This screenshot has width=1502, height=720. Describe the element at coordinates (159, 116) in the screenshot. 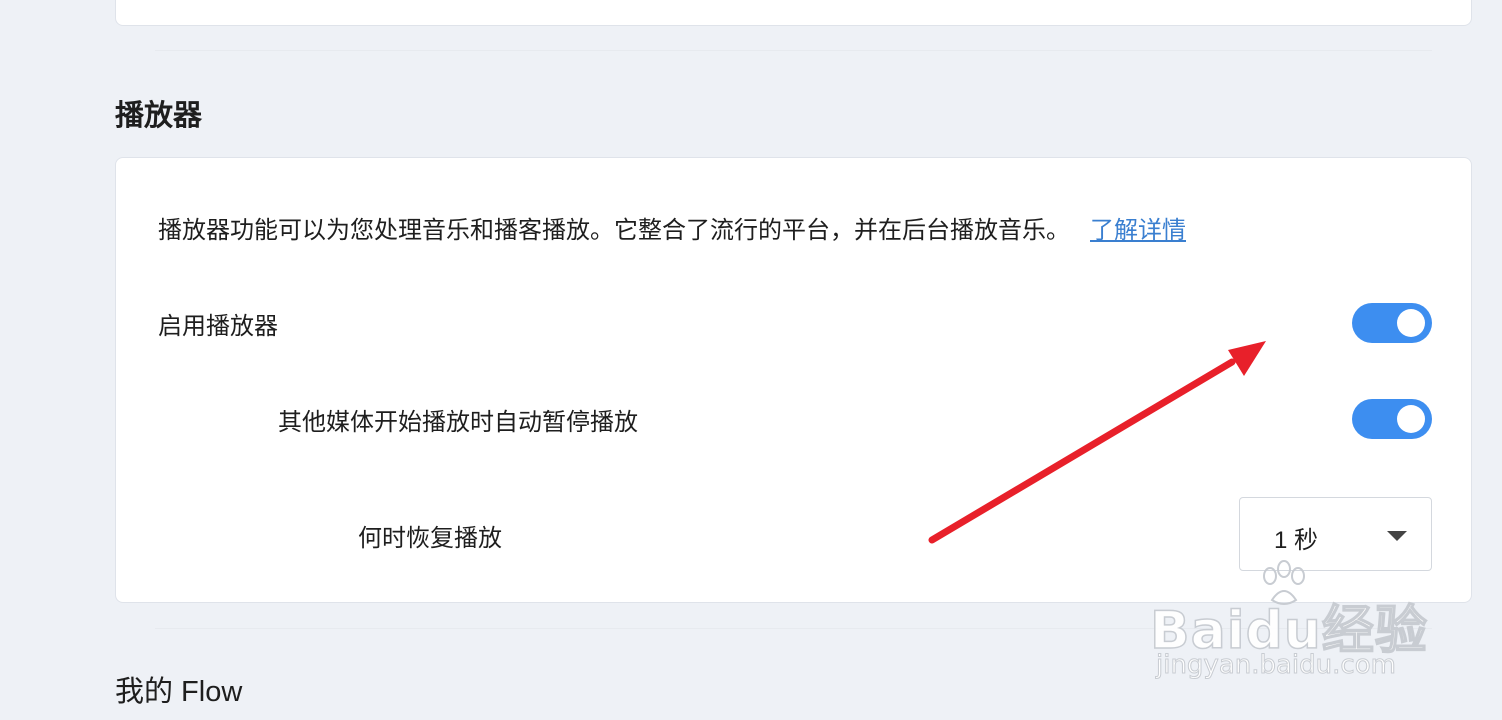

I see `section-title-player: 播放器` at that location.